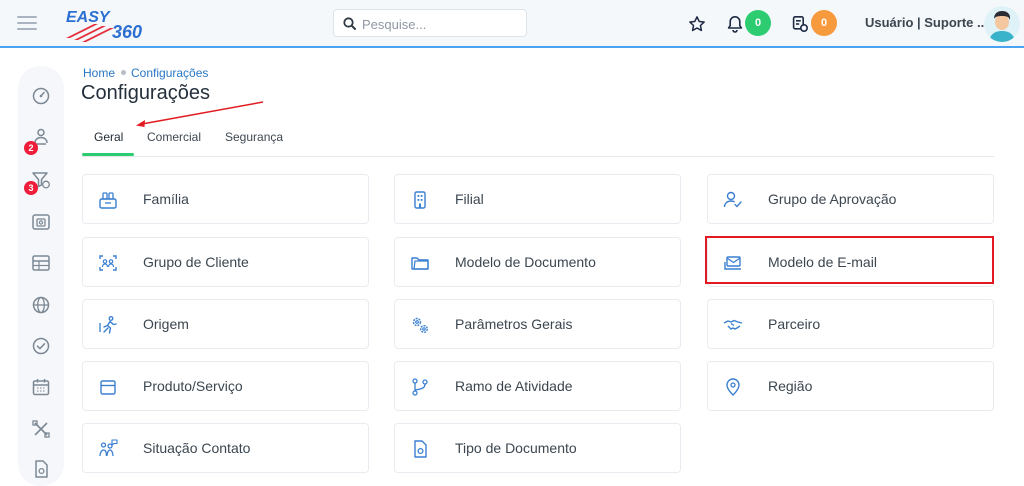 The width and height of the screenshot is (1024, 486). Describe the element at coordinates (99, 73) in the screenshot. I see `breadcrumb-home: Home` at that location.